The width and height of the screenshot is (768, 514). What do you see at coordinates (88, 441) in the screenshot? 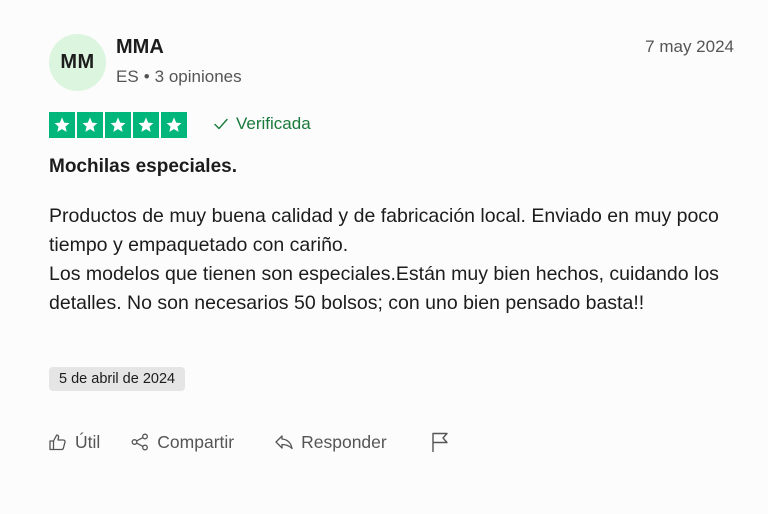
I see `useful-label: Útil` at bounding box center [88, 441].